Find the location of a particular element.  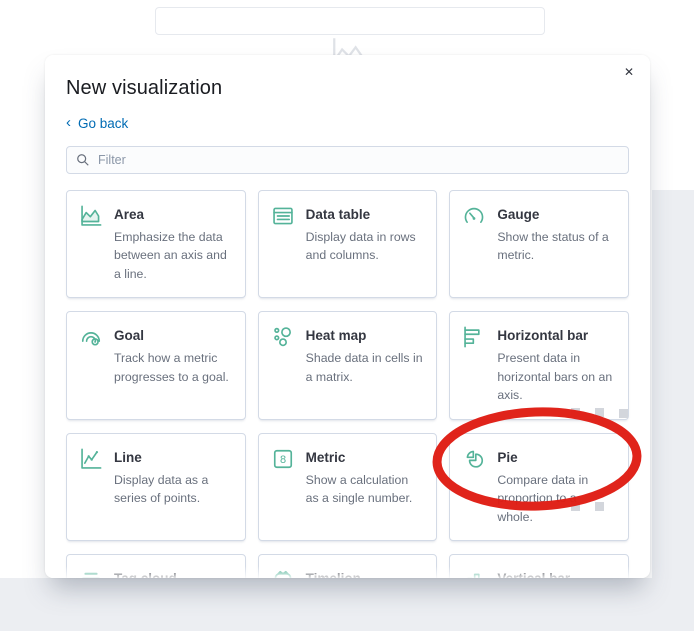

tag-cloud-icon is located at coordinates (91, 573).